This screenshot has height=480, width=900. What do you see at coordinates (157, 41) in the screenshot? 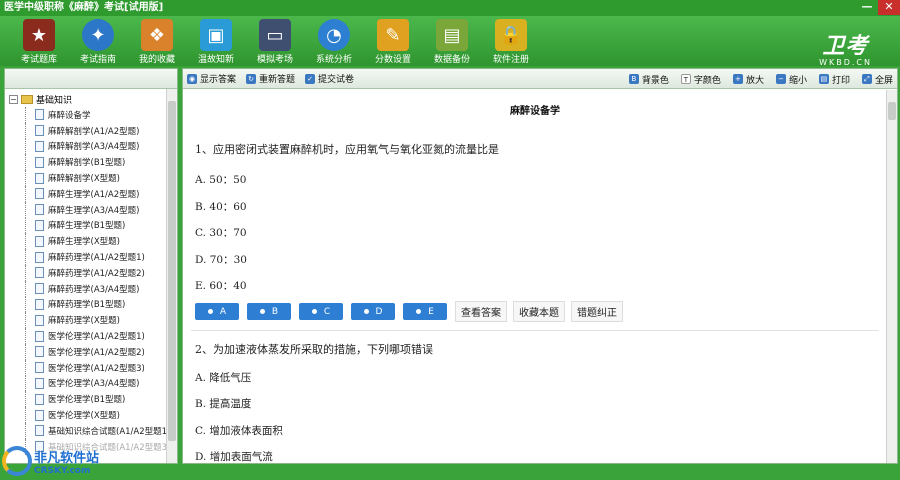
I see `toolbar-item-favorites: ❖ 我的收藏` at bounding box center [157, 41].